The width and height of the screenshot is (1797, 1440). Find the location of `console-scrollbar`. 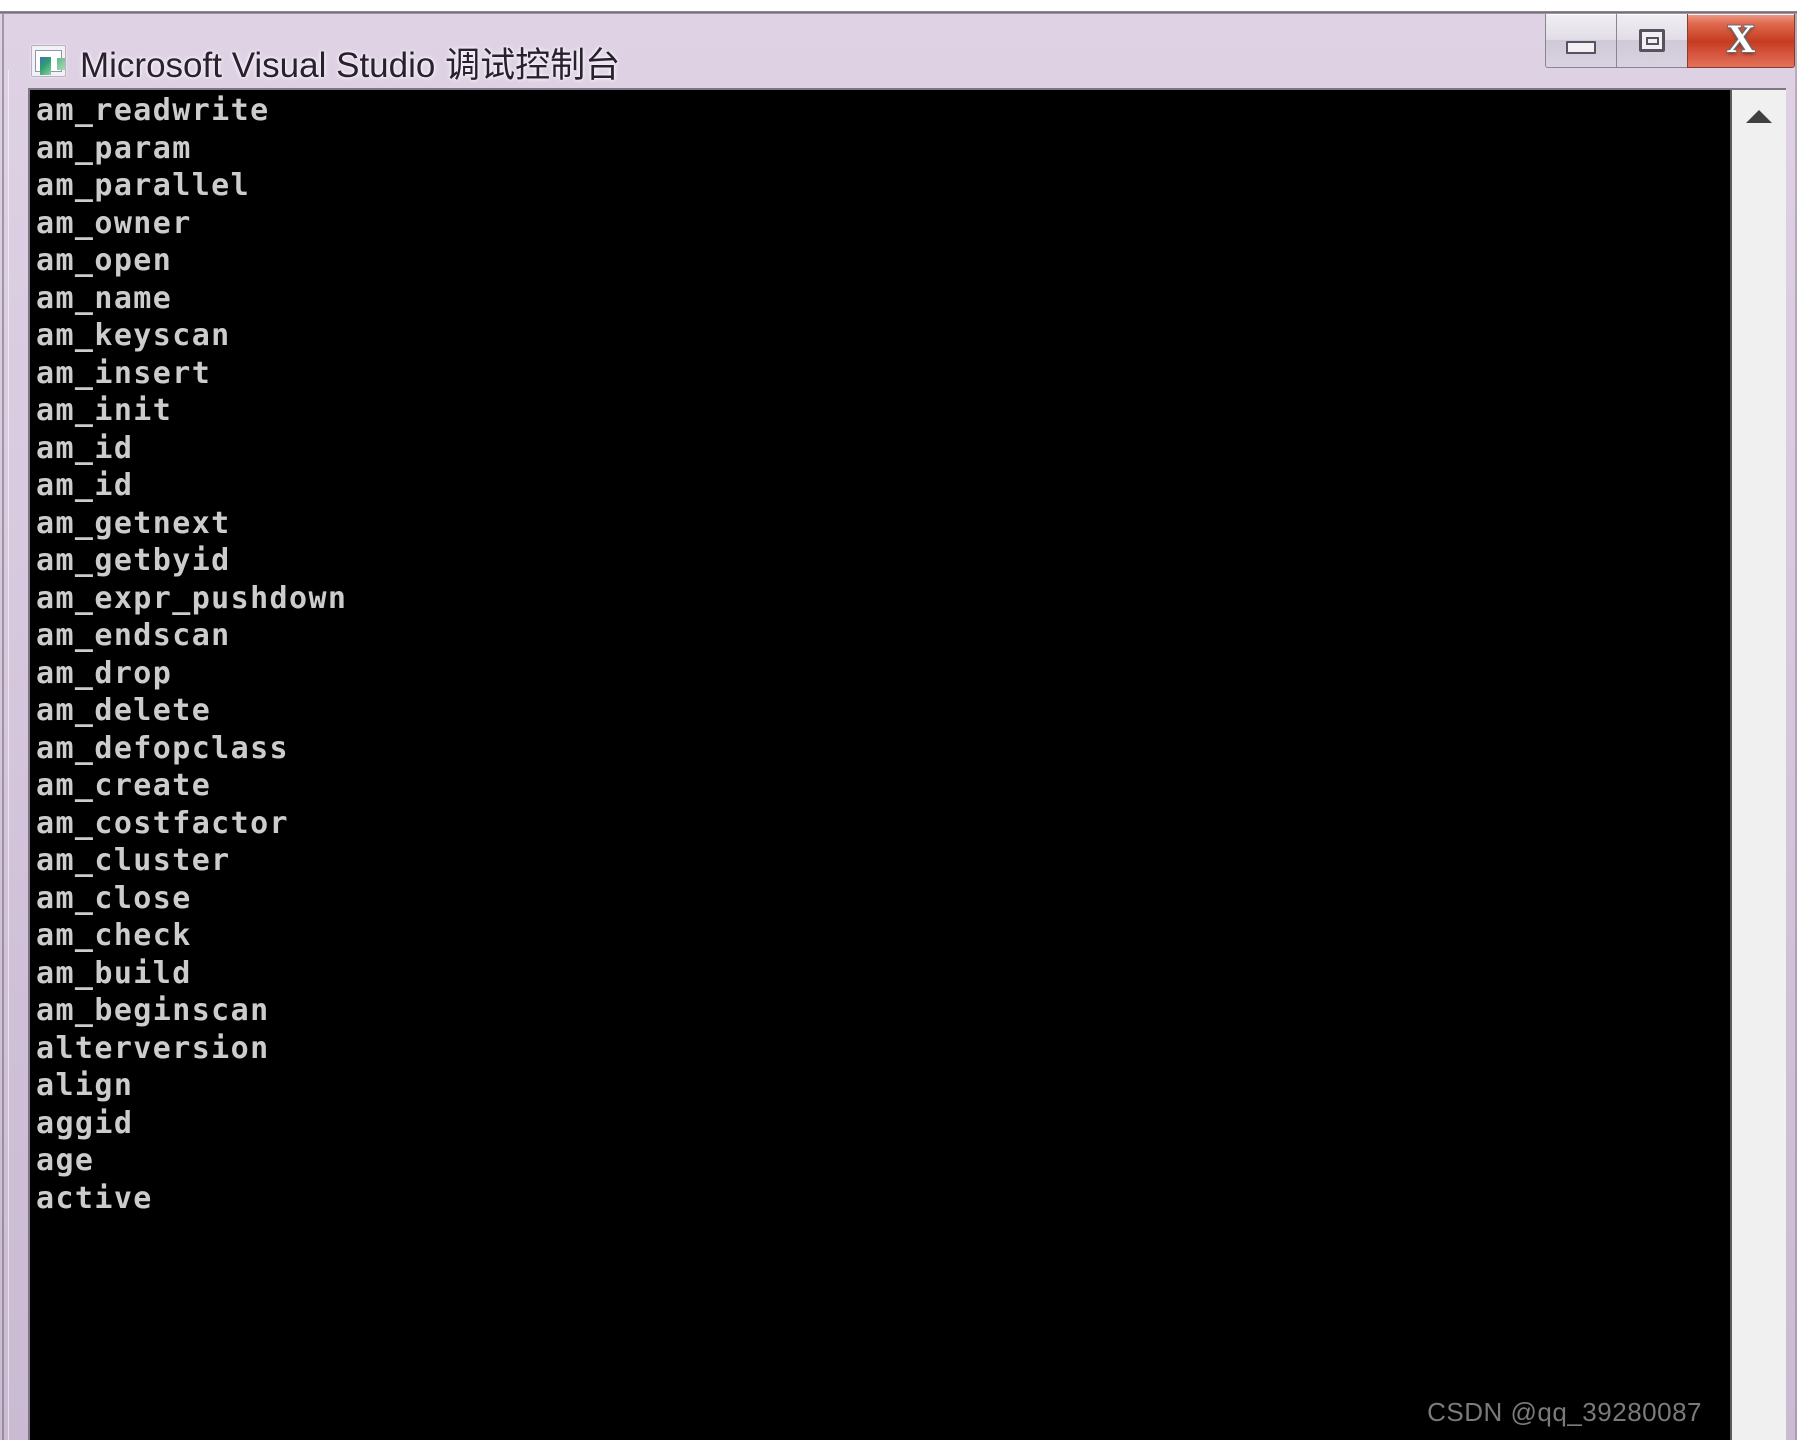

console-scrollbar is located at coordinates (1758, 765).